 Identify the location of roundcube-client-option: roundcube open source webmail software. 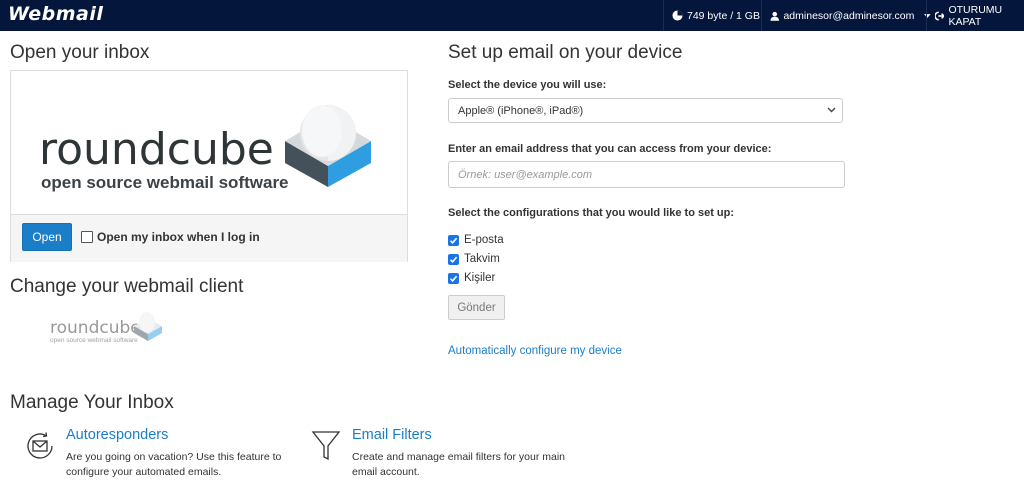
(107, 326).